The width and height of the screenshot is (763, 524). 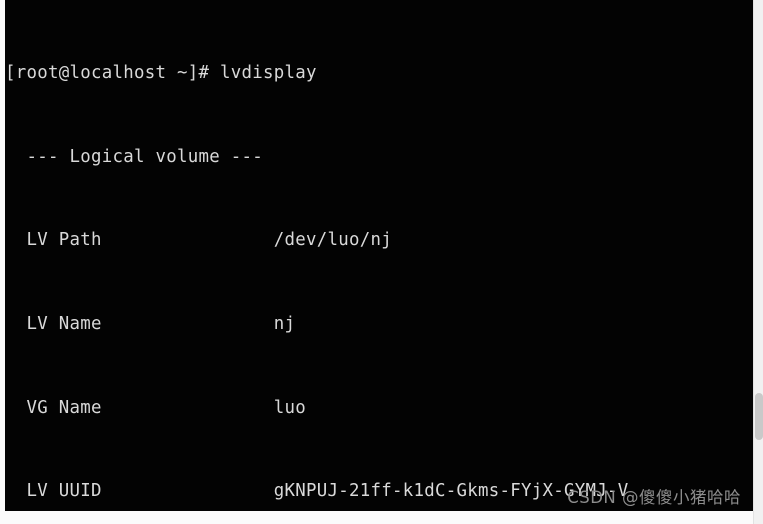 I want to click on terminal-line-section-header: --- Logical volume ---, so click(x=134, y=156).